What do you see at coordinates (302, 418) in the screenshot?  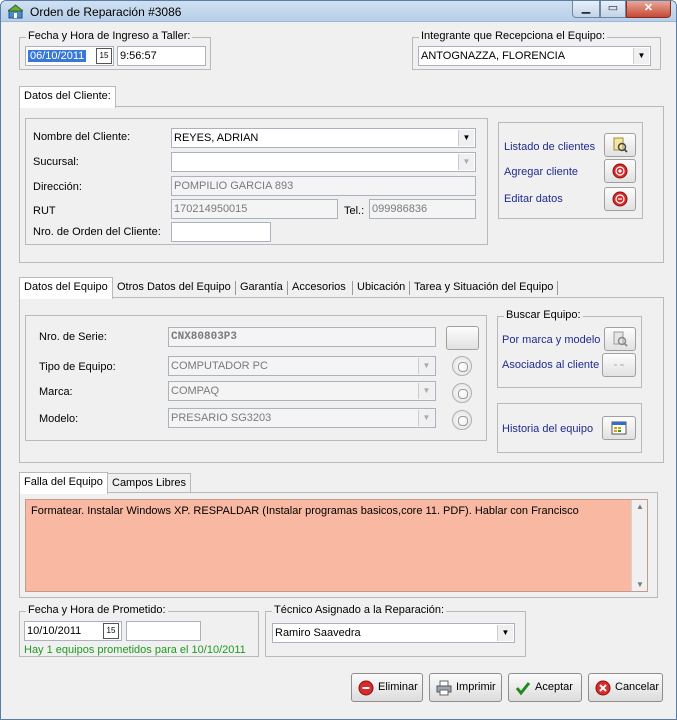 I see `modelo-dropdown: PRESARIO SG3203 ▼` at bounding box center [302, 418].